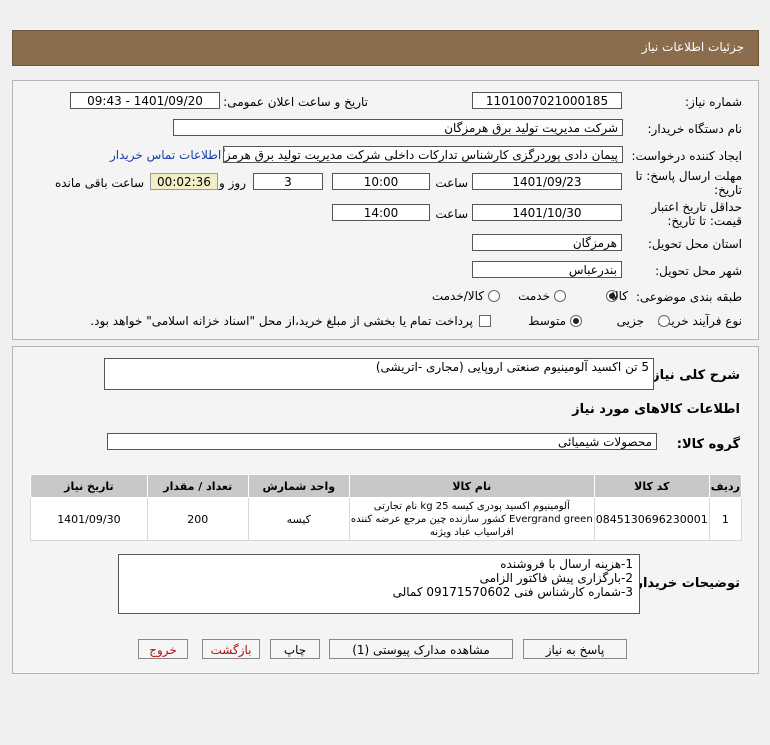  I want to click on col-unit: واحد شمارش, so click(298, 486).